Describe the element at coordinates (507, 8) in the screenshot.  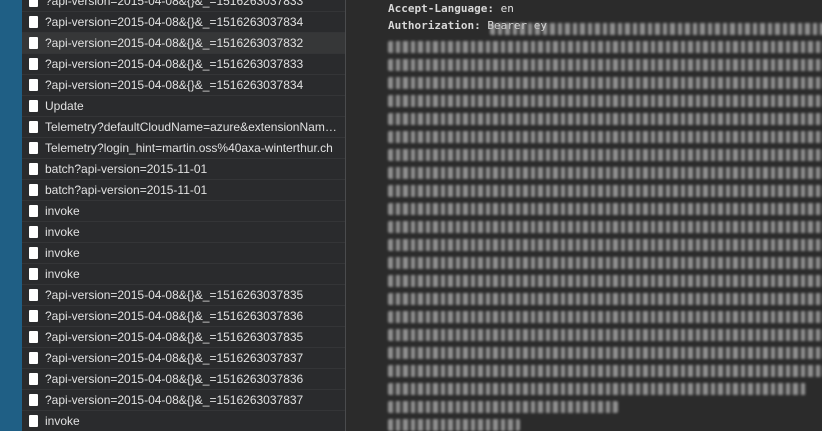
I see `accept-language-header-value: en` at that location.